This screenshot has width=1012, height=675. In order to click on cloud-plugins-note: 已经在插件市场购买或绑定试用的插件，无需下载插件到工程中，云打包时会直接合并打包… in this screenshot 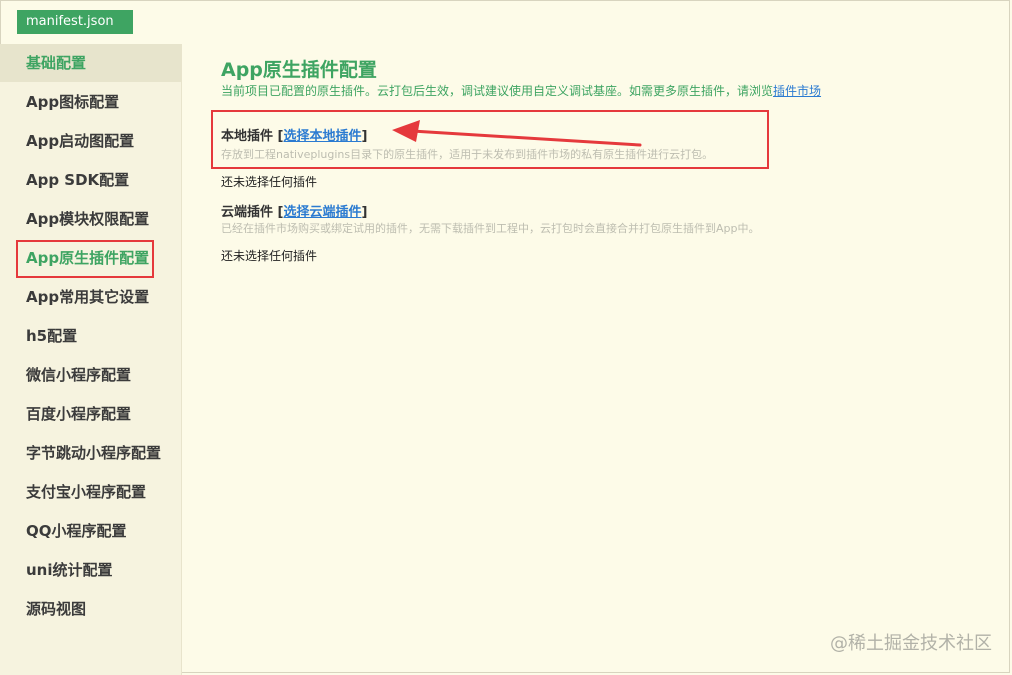, I will do `click(490, 228)`.